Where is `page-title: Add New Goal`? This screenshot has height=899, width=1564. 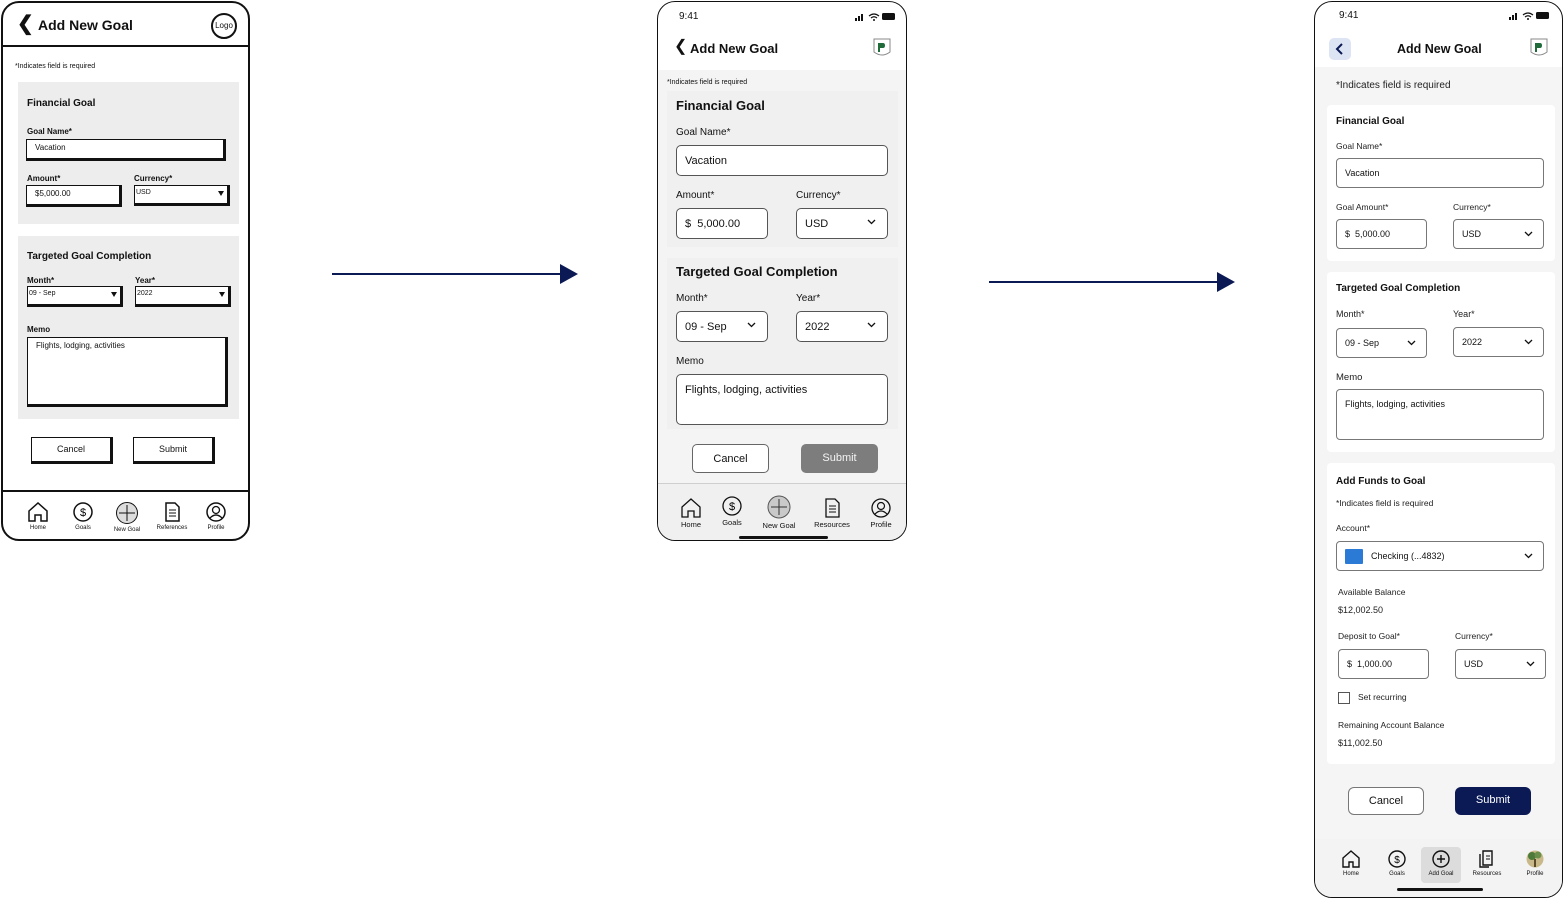 page-title: Add New Goal is located at coordinates (734, 48).